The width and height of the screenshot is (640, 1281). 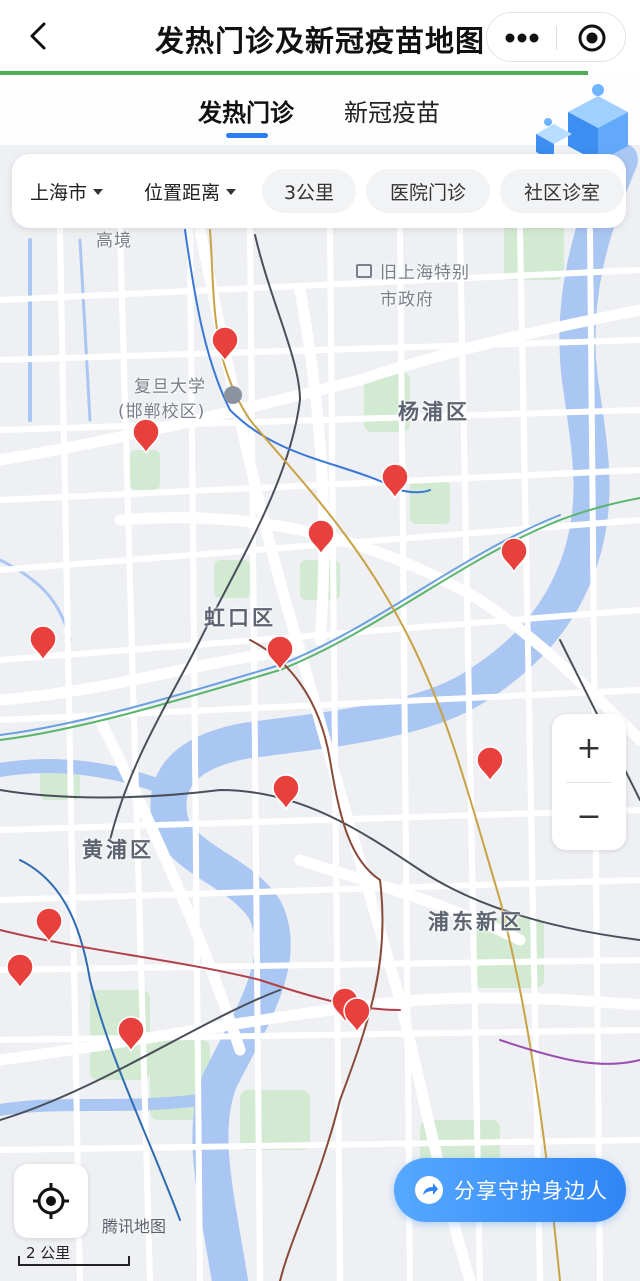 I want to click on place-label-old-gov-line1: 旧上海特别, so click(x=425, y=273).